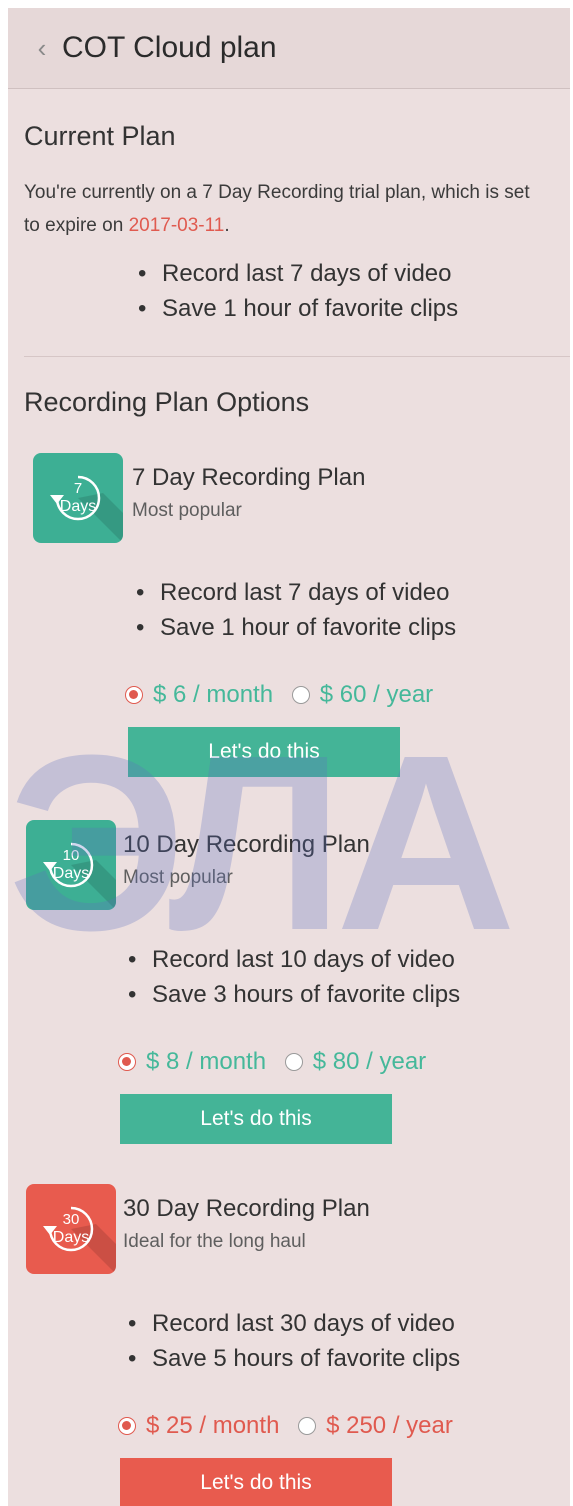 This screenshot has width=573, height=1506. I want to click on clock-days-icon: 30 Days, so click(71, 1229).